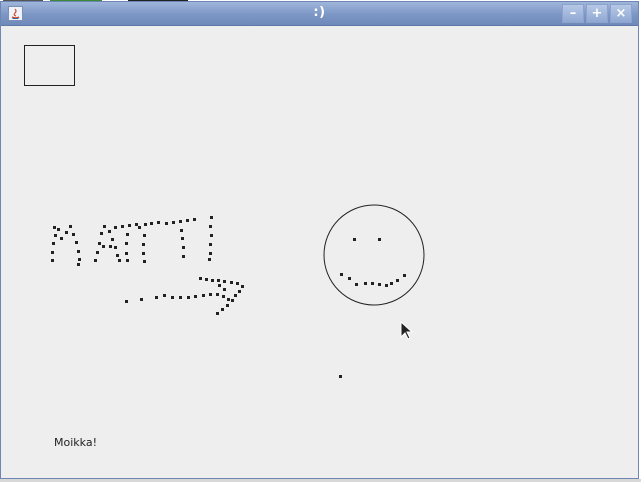  Describe the element at coordinates (407, 330) in the screenshot. I see `mouse-pointer-icon` at that location.